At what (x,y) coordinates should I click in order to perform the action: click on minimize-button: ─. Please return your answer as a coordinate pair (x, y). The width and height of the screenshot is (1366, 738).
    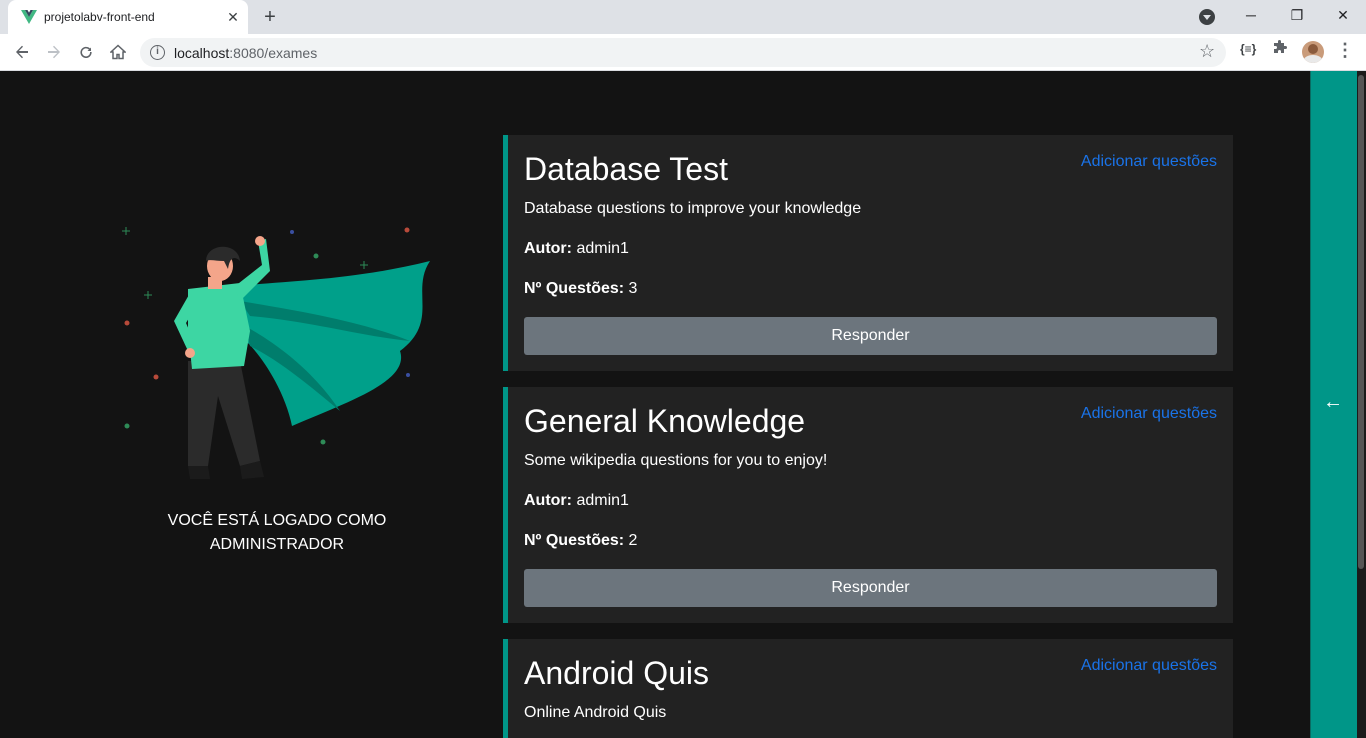
    Looking at the image, I should click on (1251, 15).